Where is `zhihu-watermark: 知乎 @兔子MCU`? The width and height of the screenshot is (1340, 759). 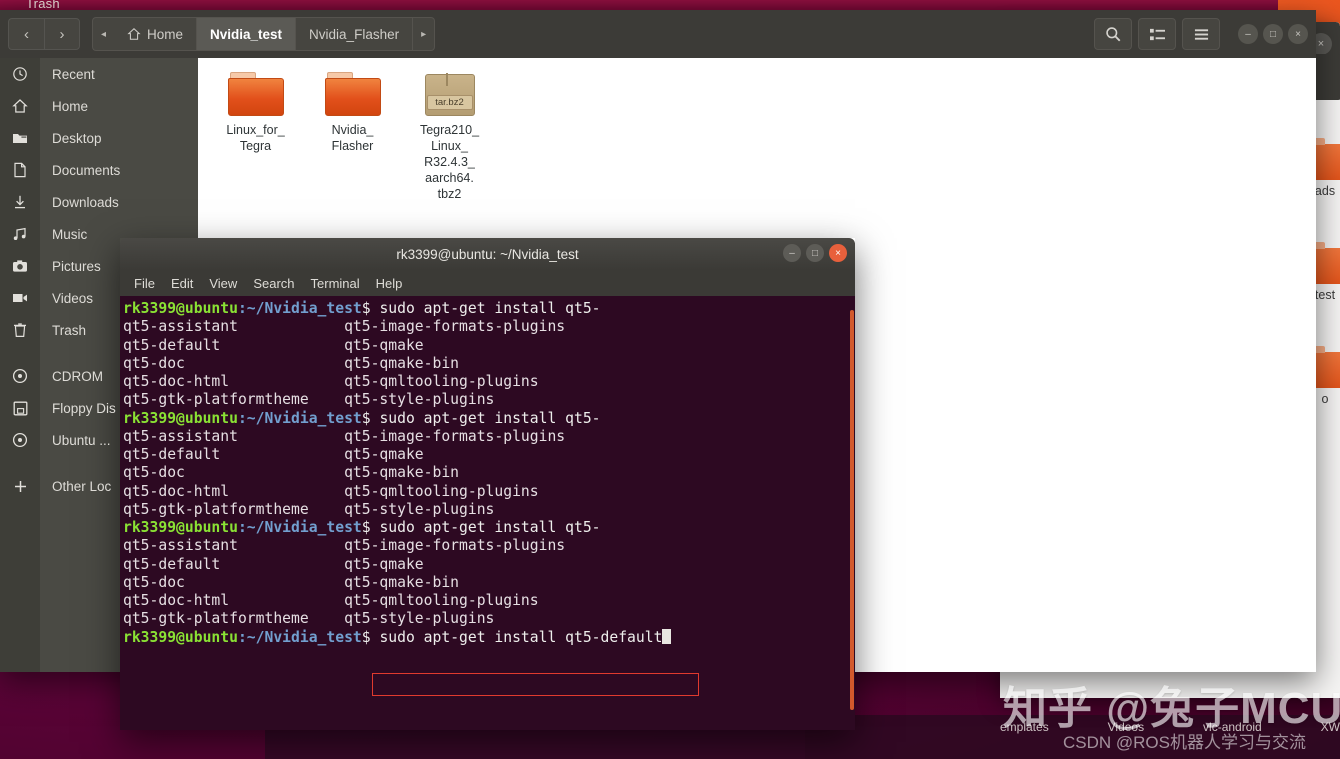 zhihu-watermark: 知乎 @兔子MCU is located at coordinates (1171, 708).